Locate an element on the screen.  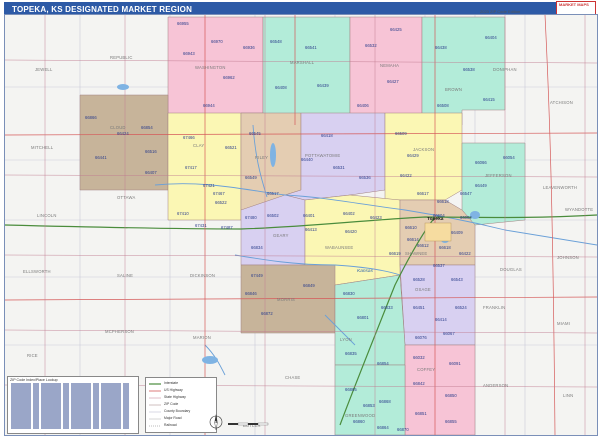
county-label: COFFEY is located at coordinates (426, 369).